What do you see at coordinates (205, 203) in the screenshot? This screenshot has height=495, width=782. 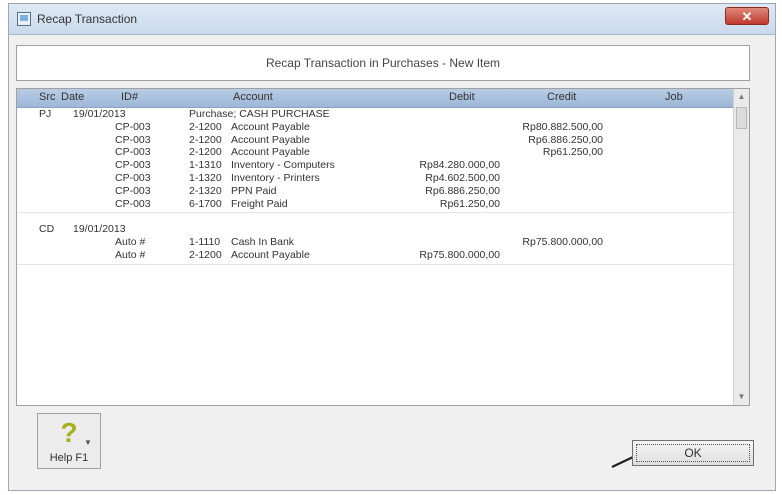 I see `row-account: 6-1700` at bounding box center [205, 203].